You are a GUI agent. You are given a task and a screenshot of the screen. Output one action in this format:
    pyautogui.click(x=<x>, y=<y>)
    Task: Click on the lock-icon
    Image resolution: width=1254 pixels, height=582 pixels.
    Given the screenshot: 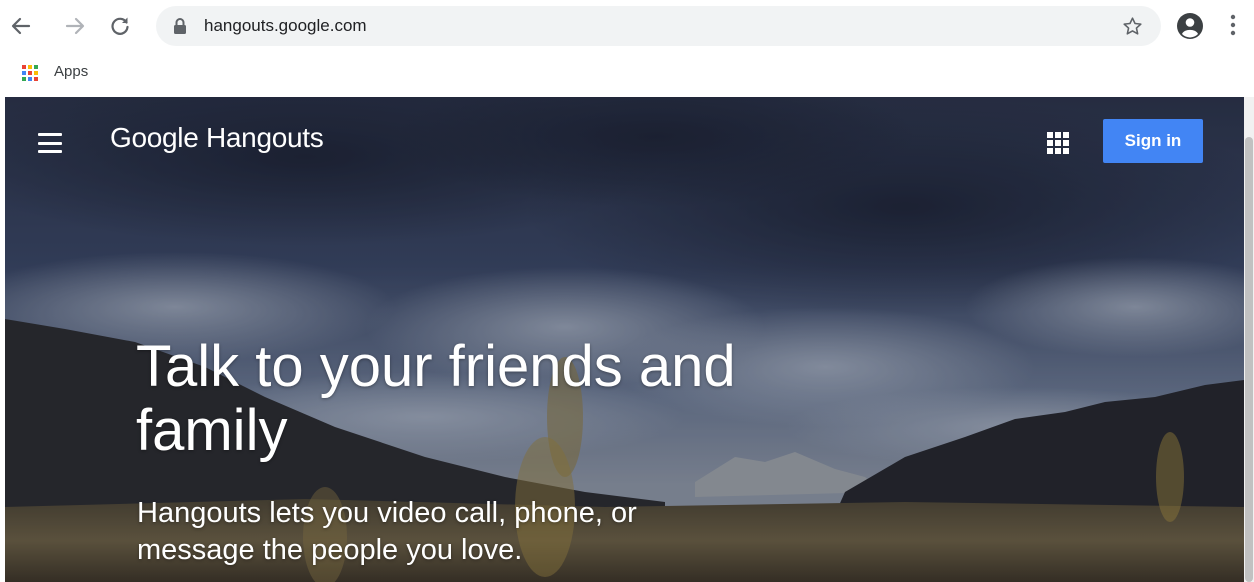 What is the action you would take?
    pyautogui.click(x=180, y=26)
    